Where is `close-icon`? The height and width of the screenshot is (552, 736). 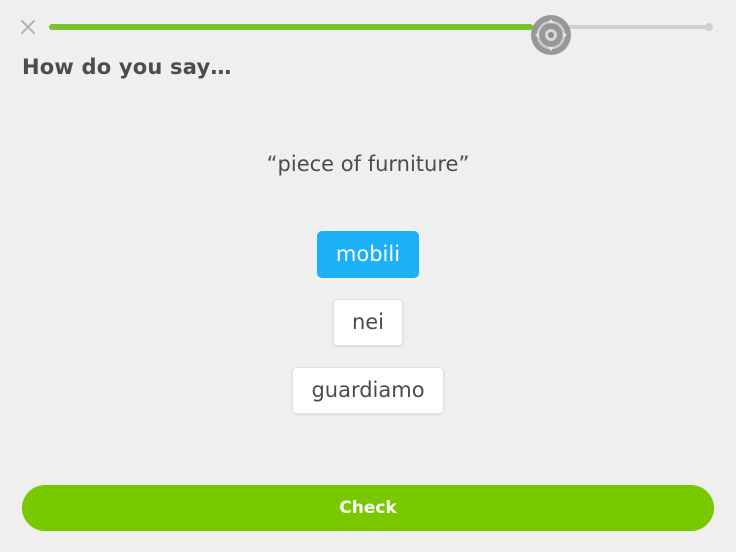 close-icon is located at coordinates (28, 27).